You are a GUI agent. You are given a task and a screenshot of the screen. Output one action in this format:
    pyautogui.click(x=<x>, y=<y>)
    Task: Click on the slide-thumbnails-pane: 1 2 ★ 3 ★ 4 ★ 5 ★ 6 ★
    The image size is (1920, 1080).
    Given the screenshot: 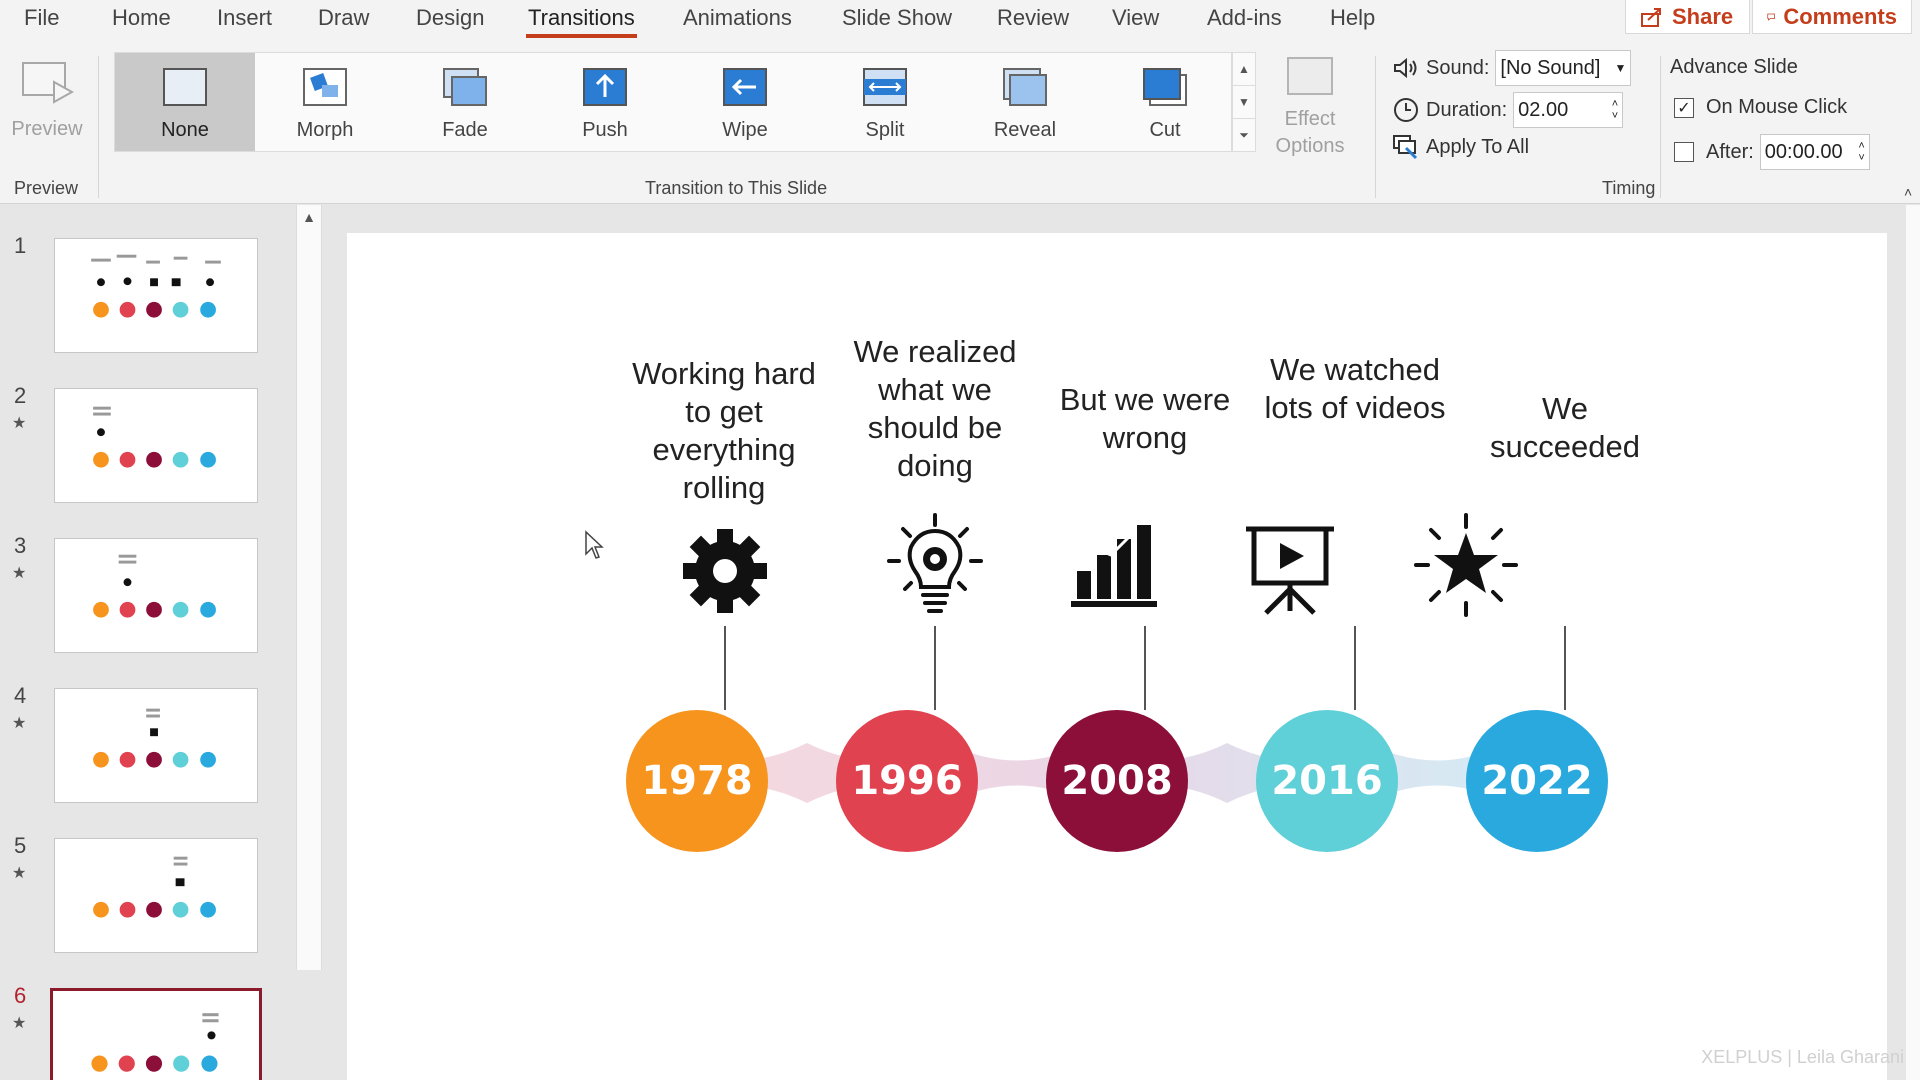 What is the action you would take?
    pyautogui.click(x=150, y=642)
    